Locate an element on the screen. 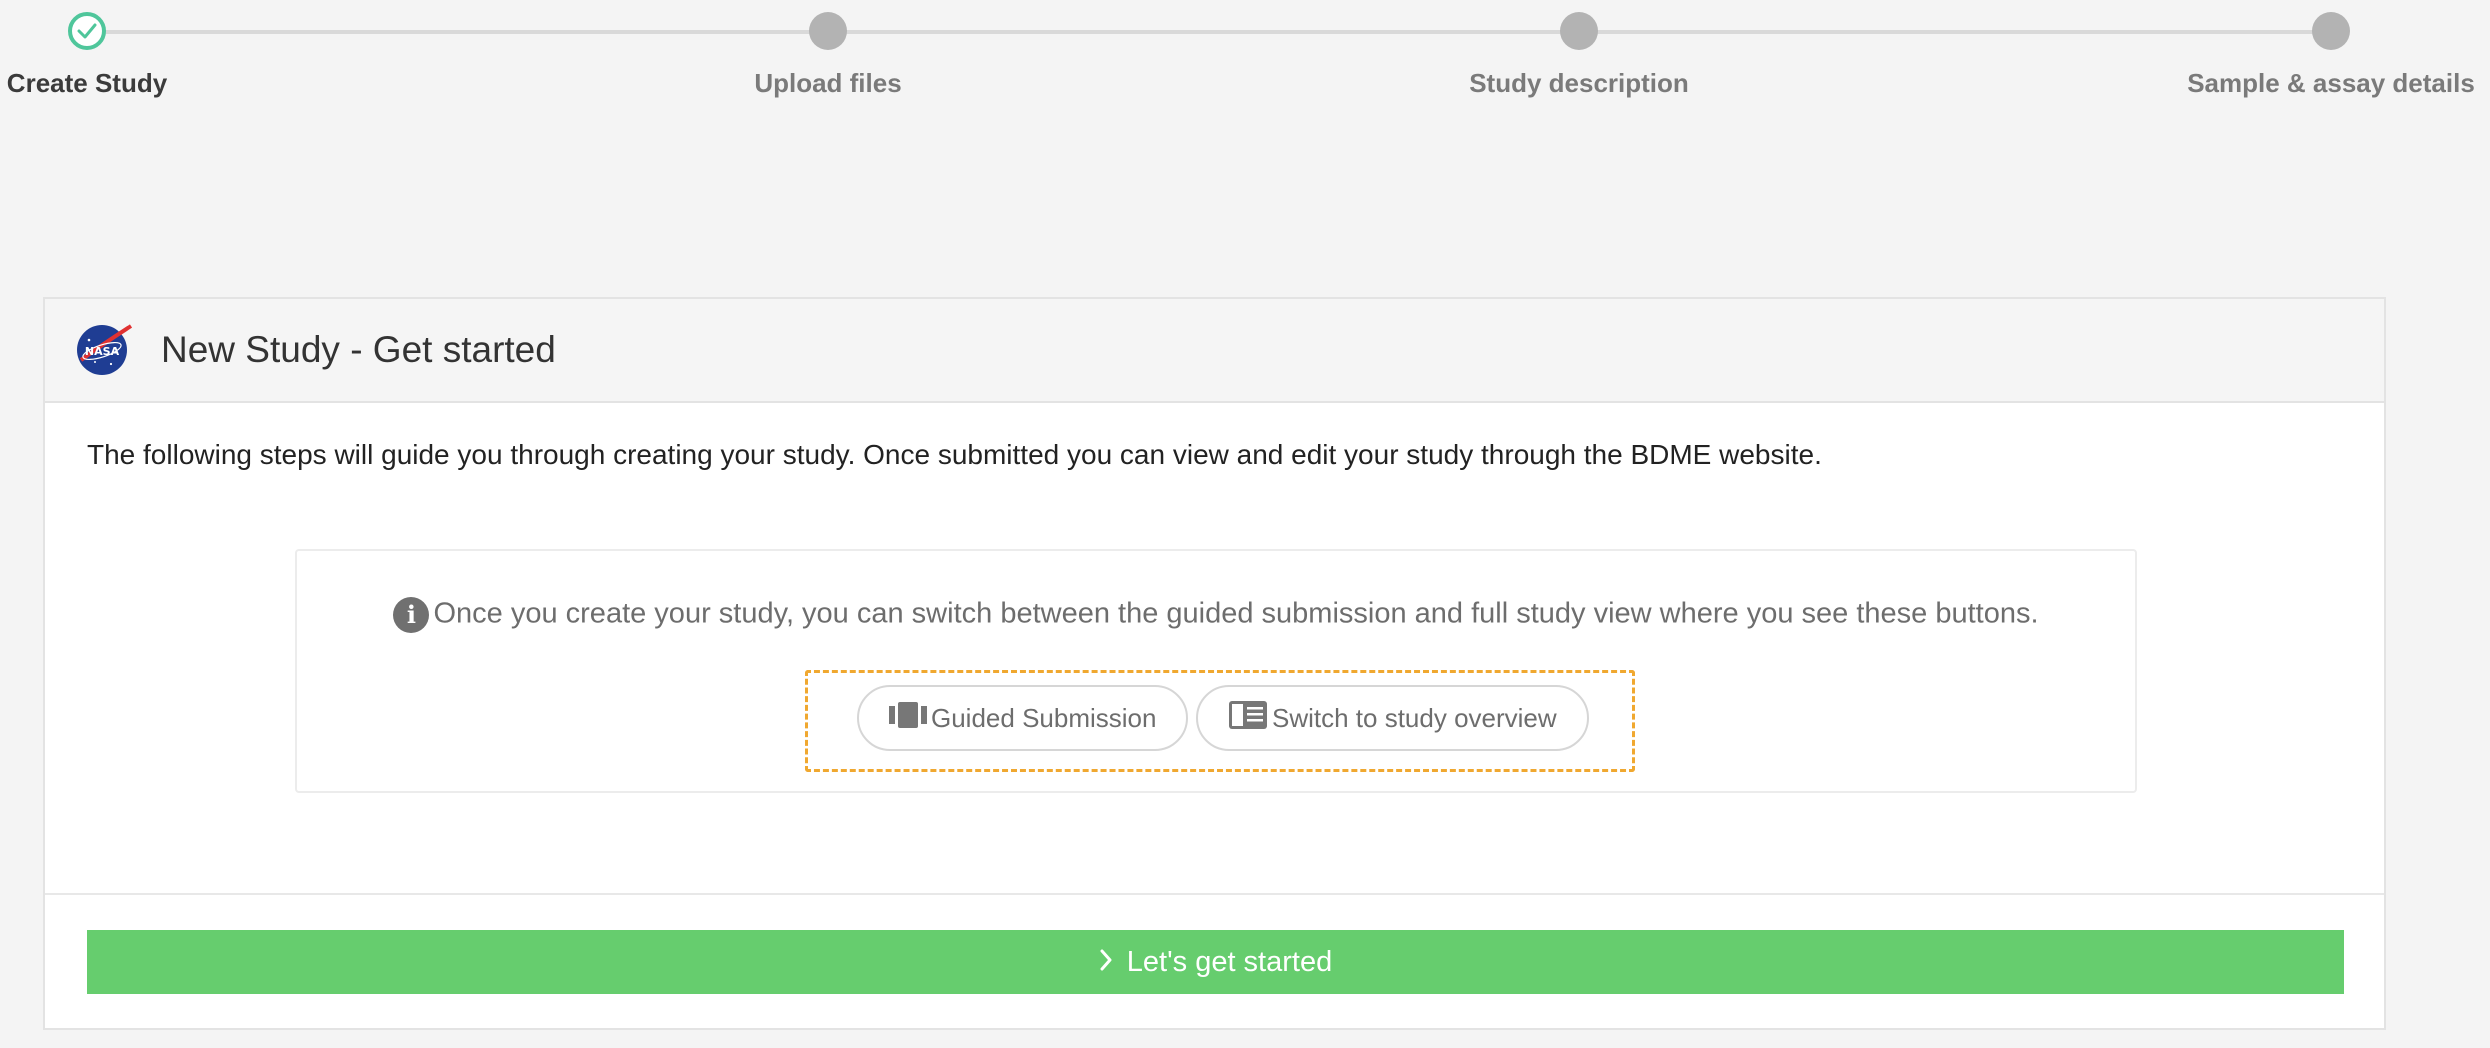  step-upload-files: Upload files is located at coordinates (828, 49).